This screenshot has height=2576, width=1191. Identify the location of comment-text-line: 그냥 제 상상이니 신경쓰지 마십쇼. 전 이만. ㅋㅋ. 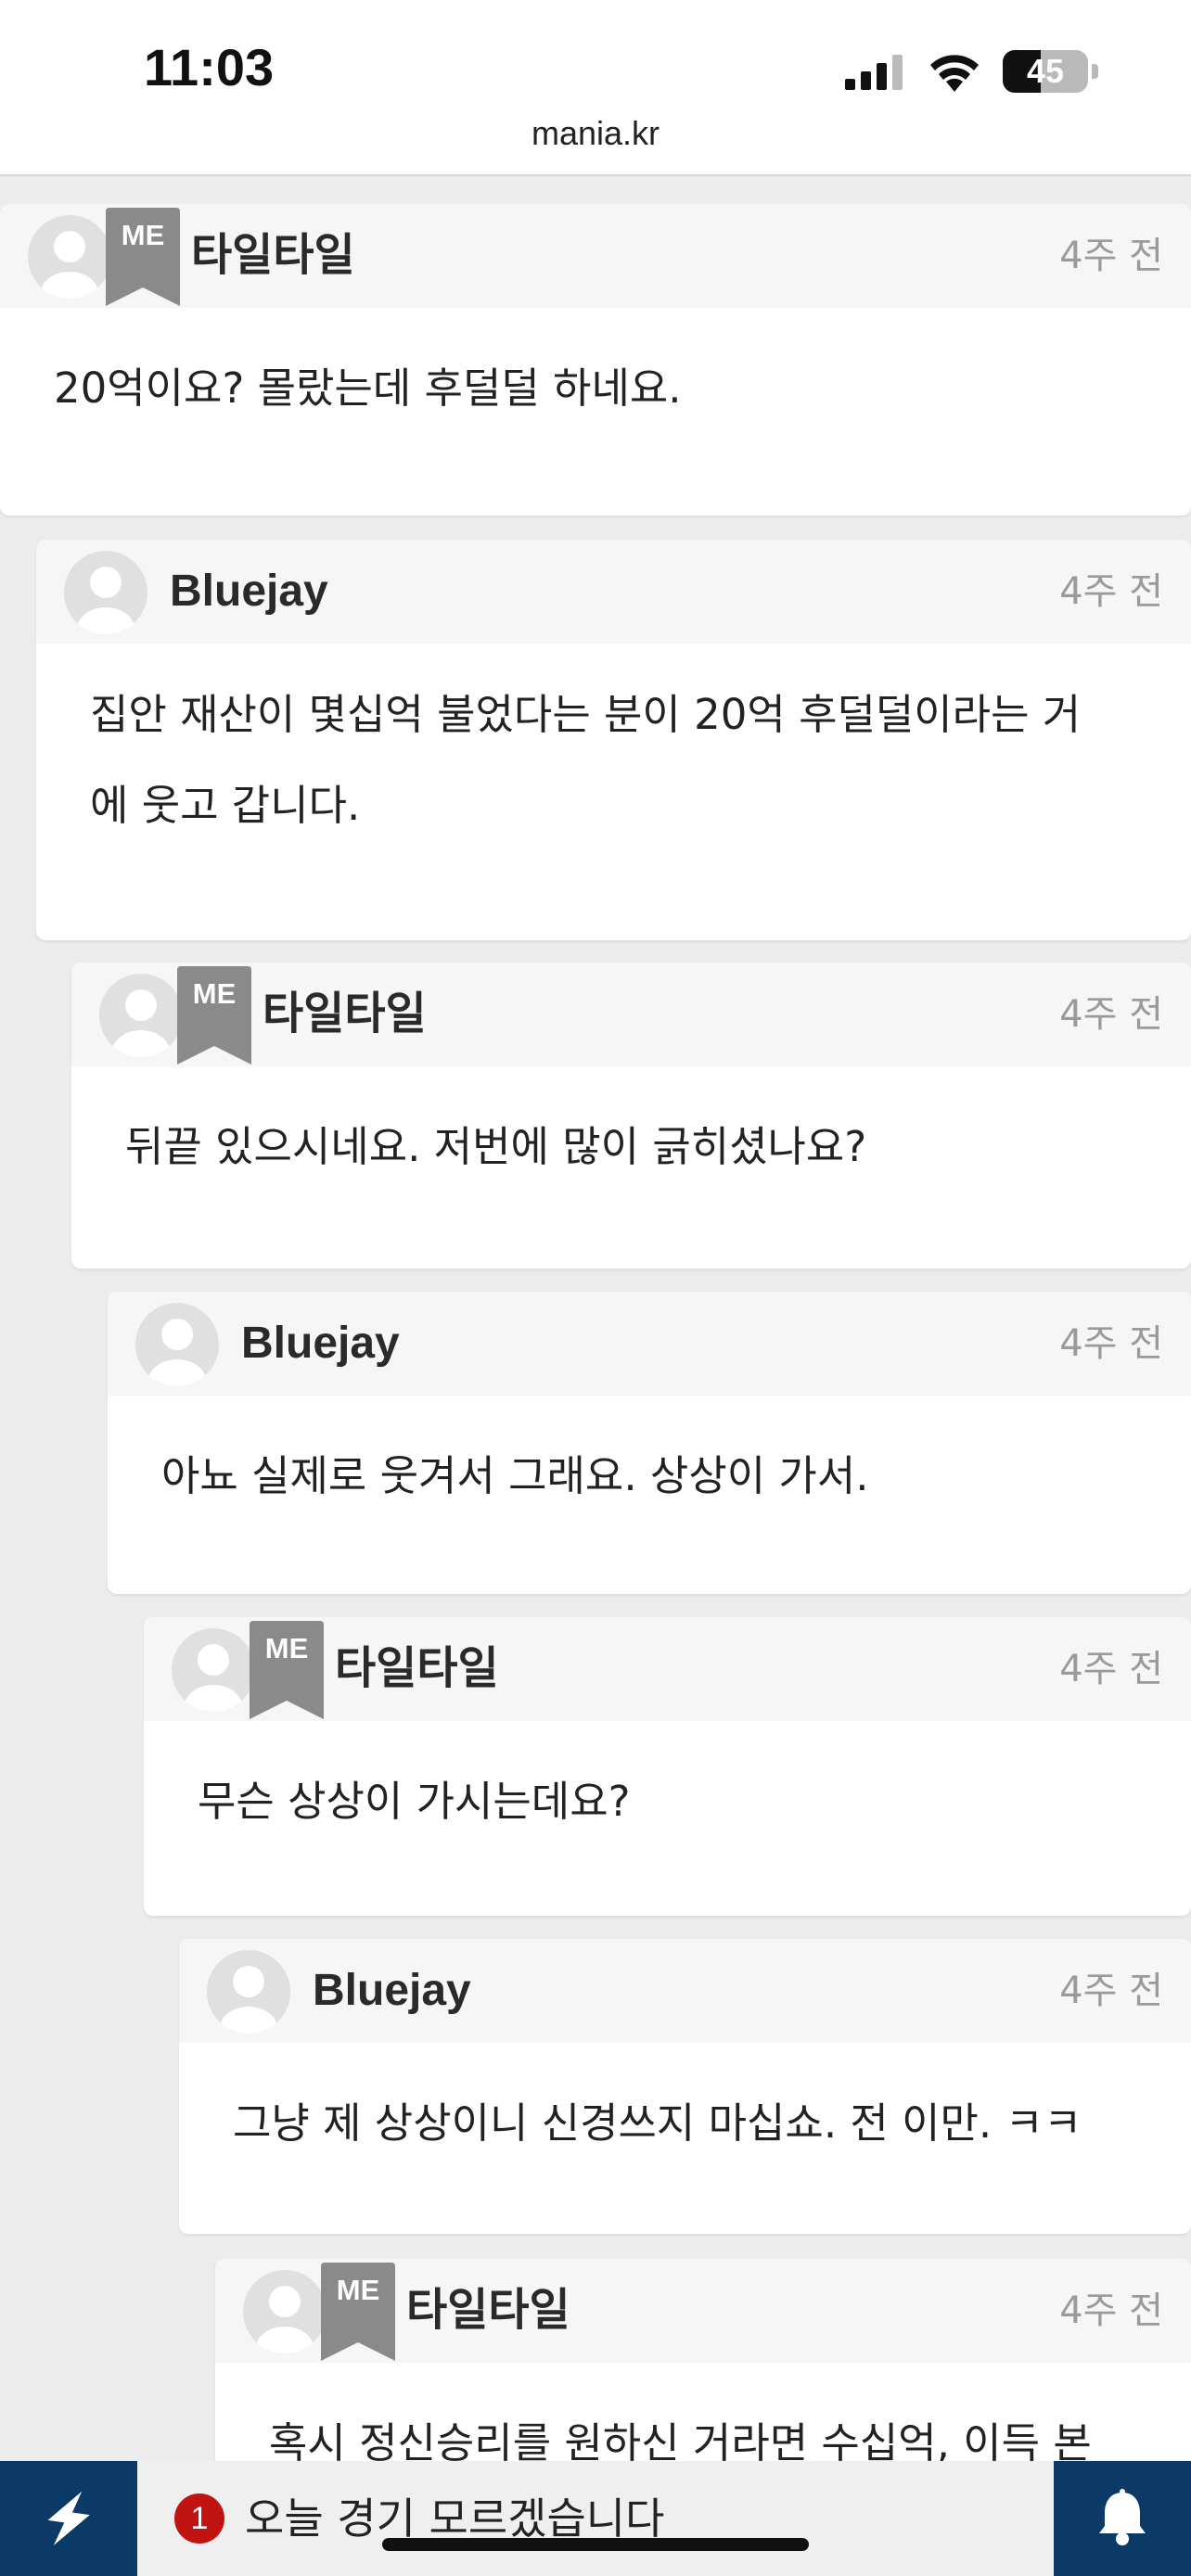
(657, 2123).